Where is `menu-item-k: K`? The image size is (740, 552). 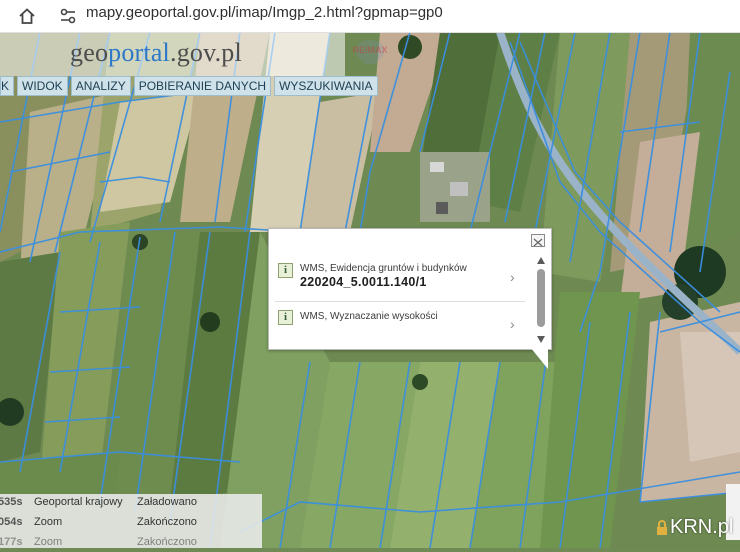 menu-item-k: K is located at coordinates (7, 86).